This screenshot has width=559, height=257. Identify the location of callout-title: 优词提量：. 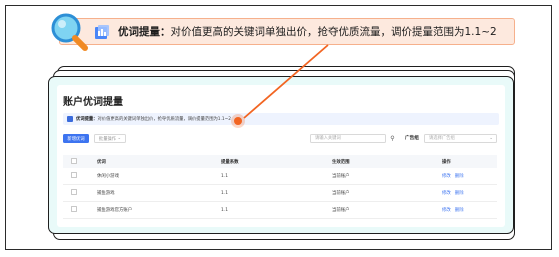
(144, 32).